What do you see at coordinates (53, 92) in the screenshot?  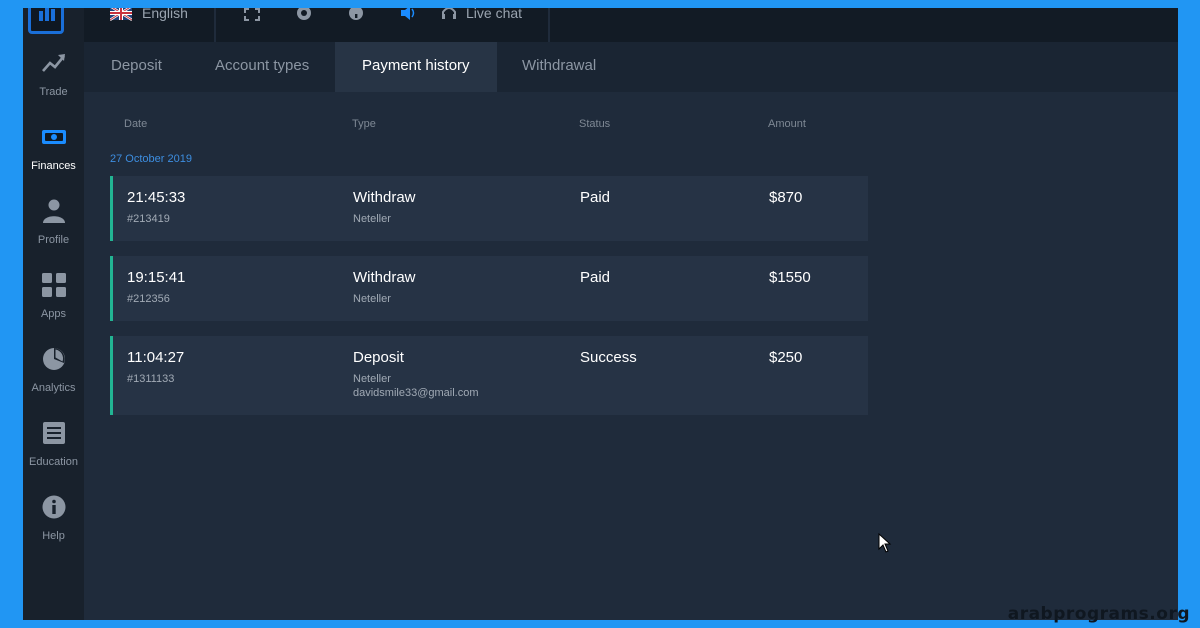 I see `sidebar-item-label: Trade` at bounding box center [53, 92].